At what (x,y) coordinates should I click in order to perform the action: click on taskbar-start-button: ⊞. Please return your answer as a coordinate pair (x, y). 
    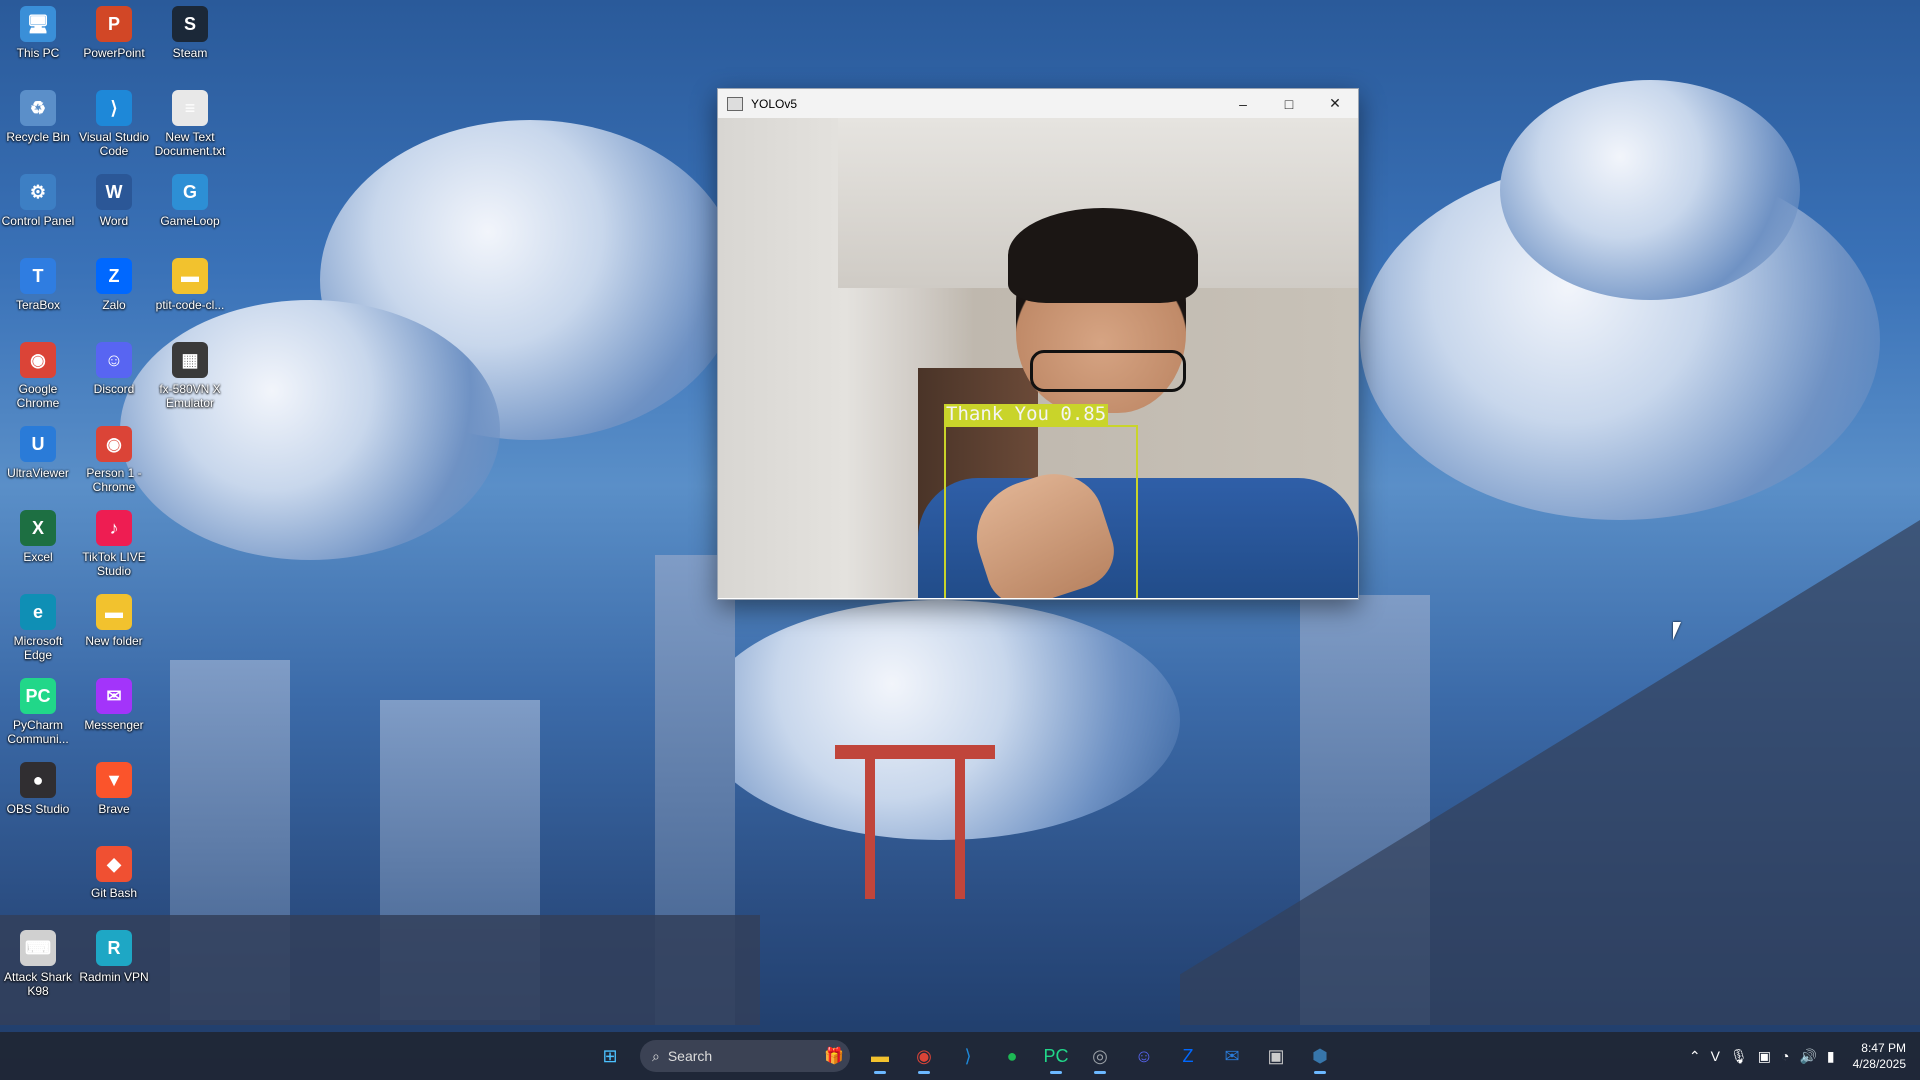
    Looking at the image, I should click on (610, 1056).